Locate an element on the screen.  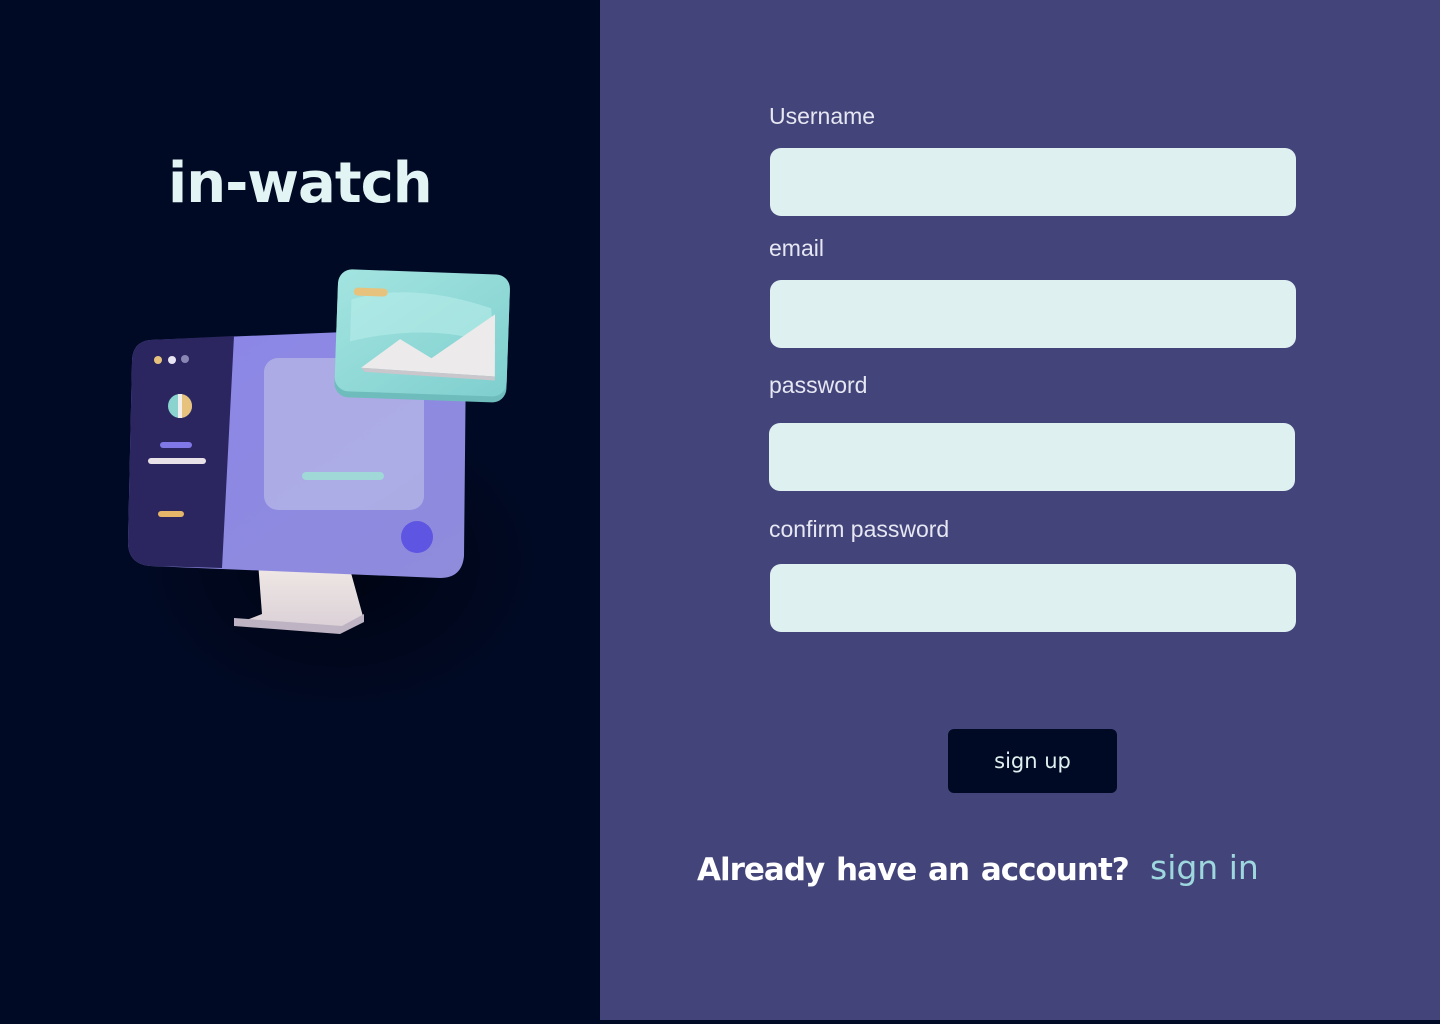
password-label: password is located at coordinates (818, 385).